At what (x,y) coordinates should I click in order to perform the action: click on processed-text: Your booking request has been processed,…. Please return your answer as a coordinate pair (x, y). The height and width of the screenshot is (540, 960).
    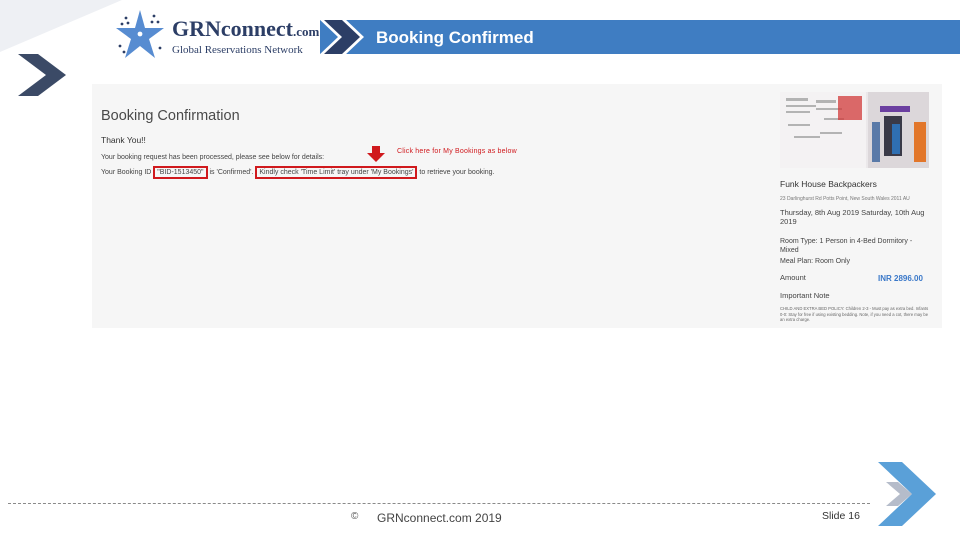
    Looking at the image, I should click on (213, 157).